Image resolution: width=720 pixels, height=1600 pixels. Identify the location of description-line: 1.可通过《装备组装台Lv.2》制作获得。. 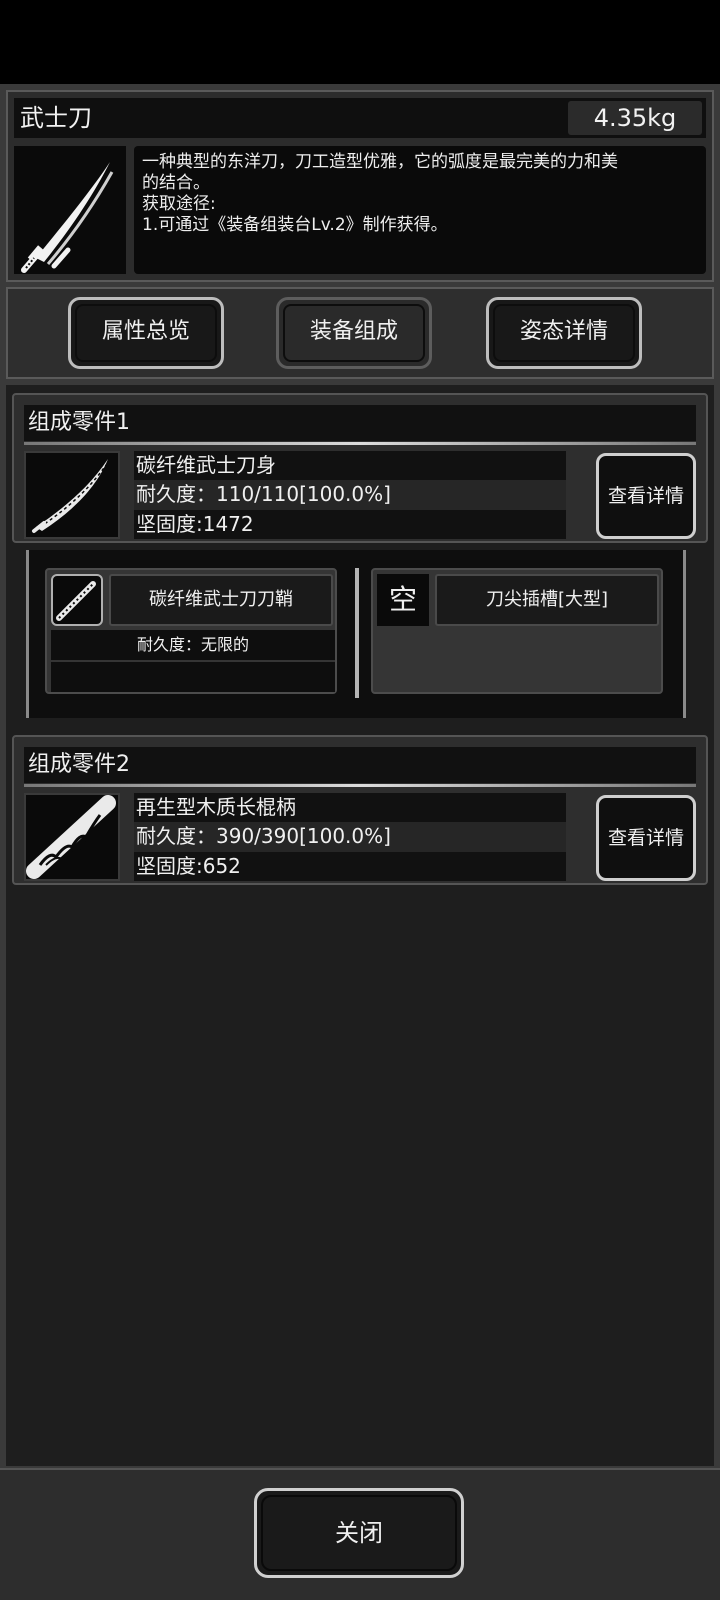
(295, 225).